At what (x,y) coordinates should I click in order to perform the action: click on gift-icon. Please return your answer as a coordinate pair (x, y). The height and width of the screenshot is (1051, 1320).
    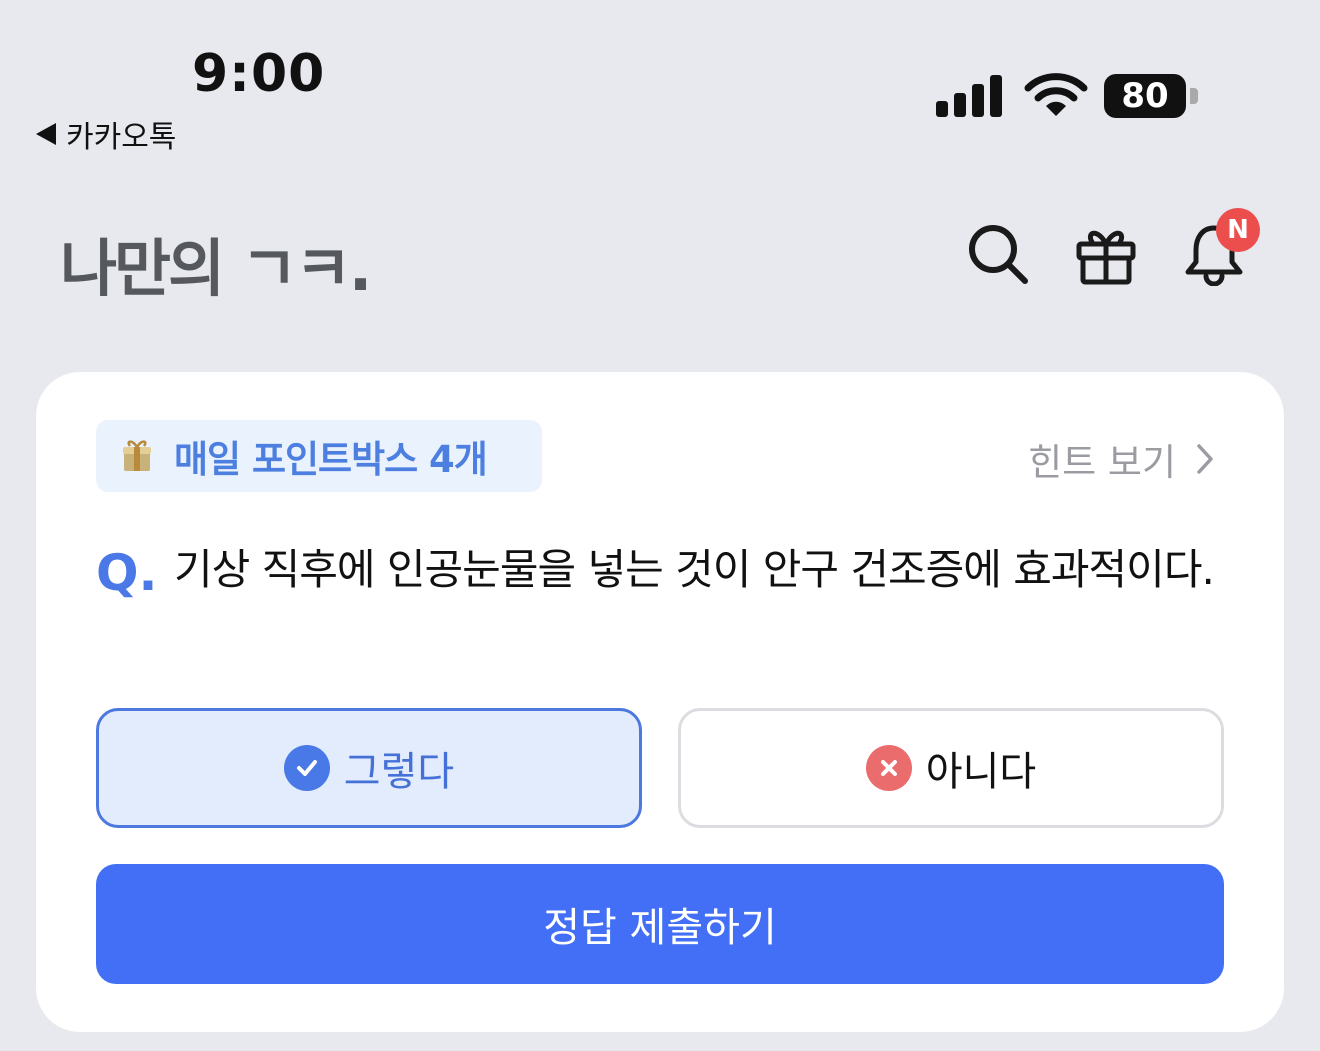
    Looking at the image, I should click on (1106, 254).